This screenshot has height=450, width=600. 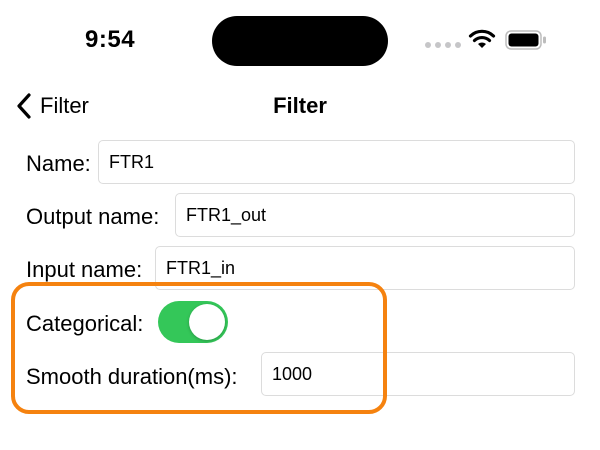 I want to click on page-title: Filter, so click(x=300, y=105).